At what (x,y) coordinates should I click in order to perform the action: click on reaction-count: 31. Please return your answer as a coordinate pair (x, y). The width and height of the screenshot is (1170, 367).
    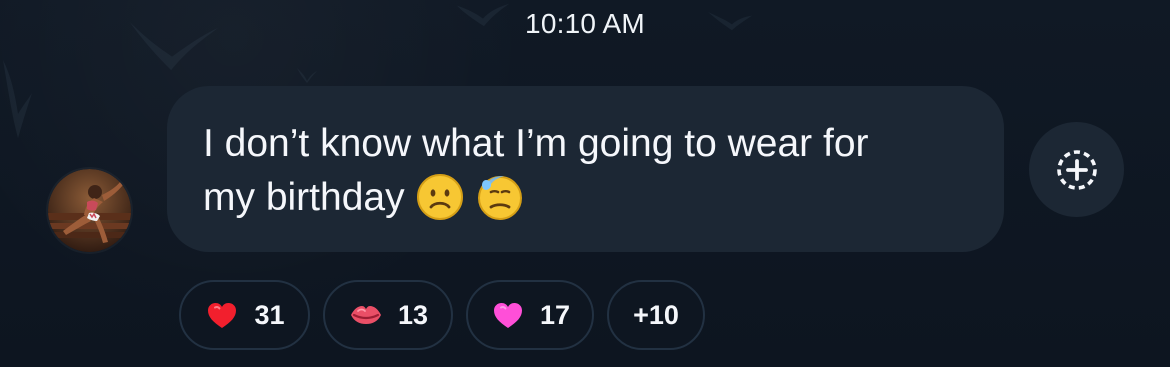
    Looking at the image, I should click on (269, 314).